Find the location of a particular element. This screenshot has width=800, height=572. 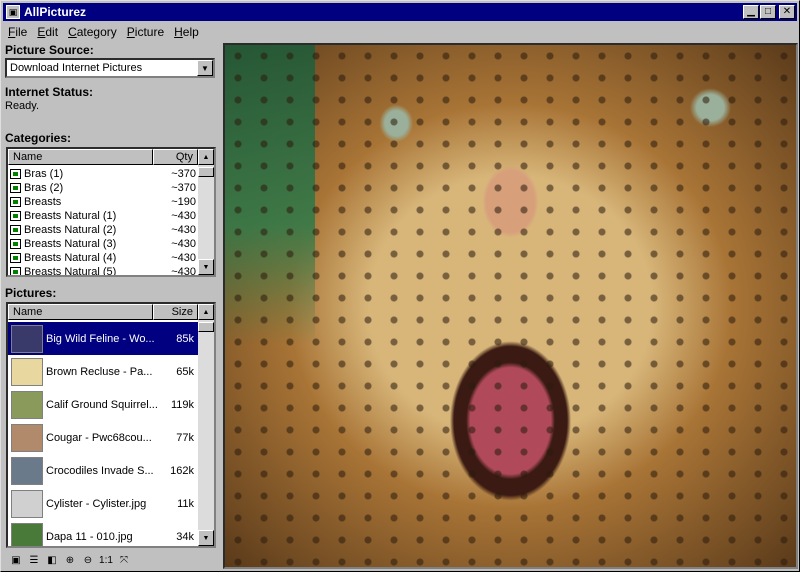

picture-size: 65k is located at coordinates (185, 371).